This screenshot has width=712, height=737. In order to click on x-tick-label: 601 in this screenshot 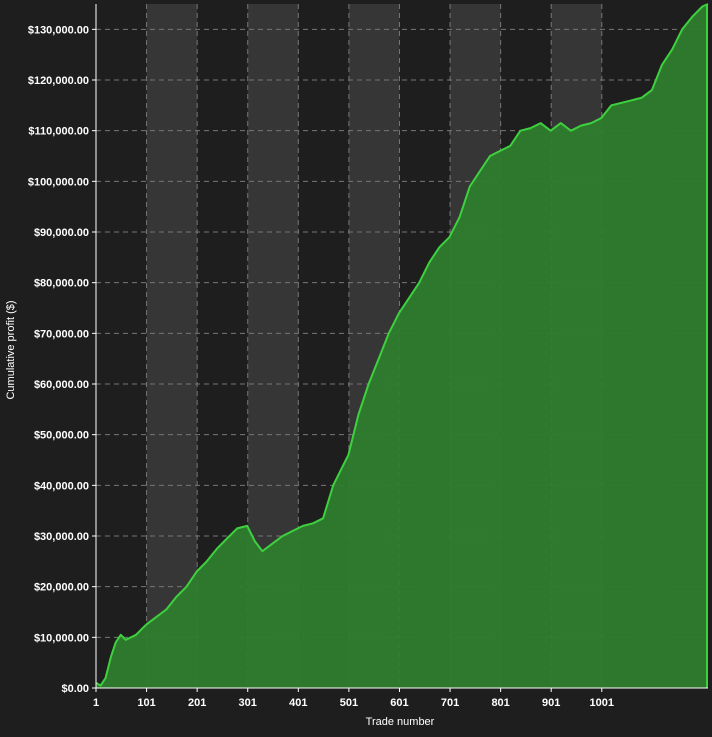, I will do `click(399, 703)`.